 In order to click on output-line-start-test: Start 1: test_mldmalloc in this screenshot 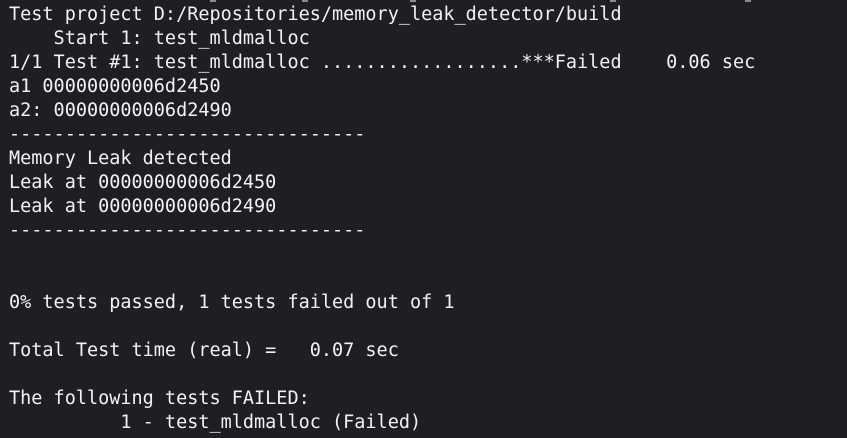, I will do `click(159, 38)`.